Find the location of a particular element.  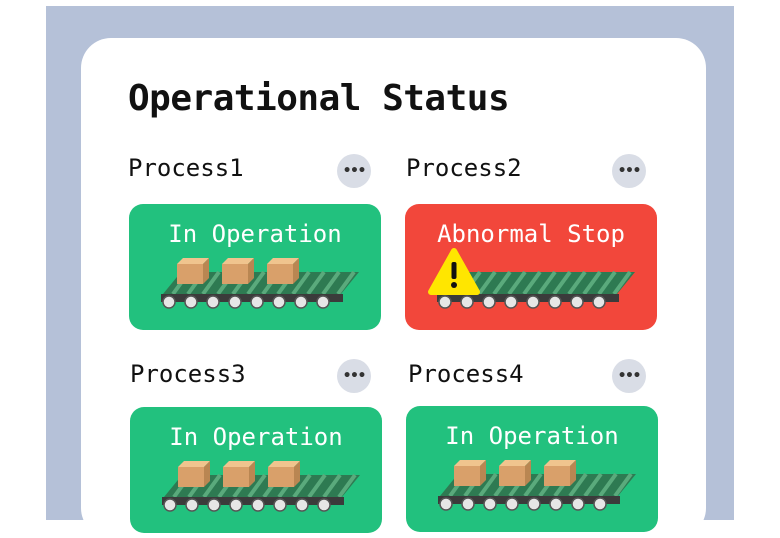

more-options-button-2: ••• is located at coordinates (629, 171).